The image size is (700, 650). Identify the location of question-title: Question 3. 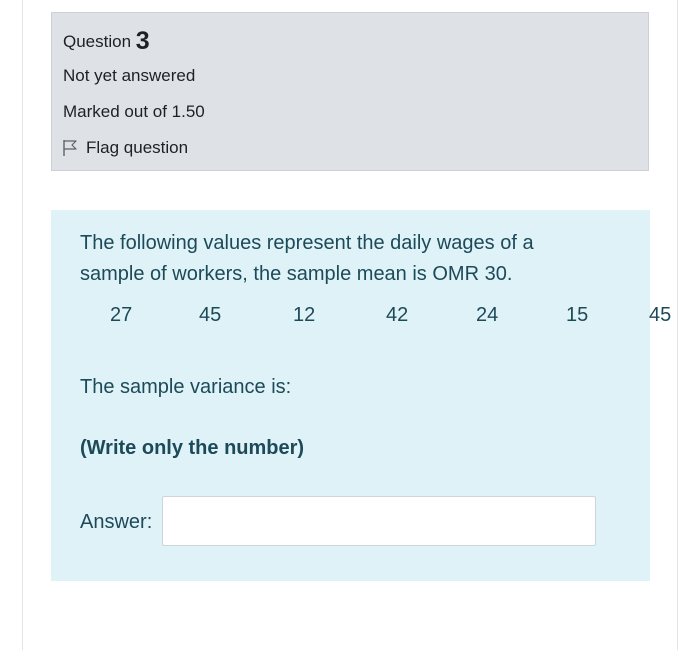
(106, 41).